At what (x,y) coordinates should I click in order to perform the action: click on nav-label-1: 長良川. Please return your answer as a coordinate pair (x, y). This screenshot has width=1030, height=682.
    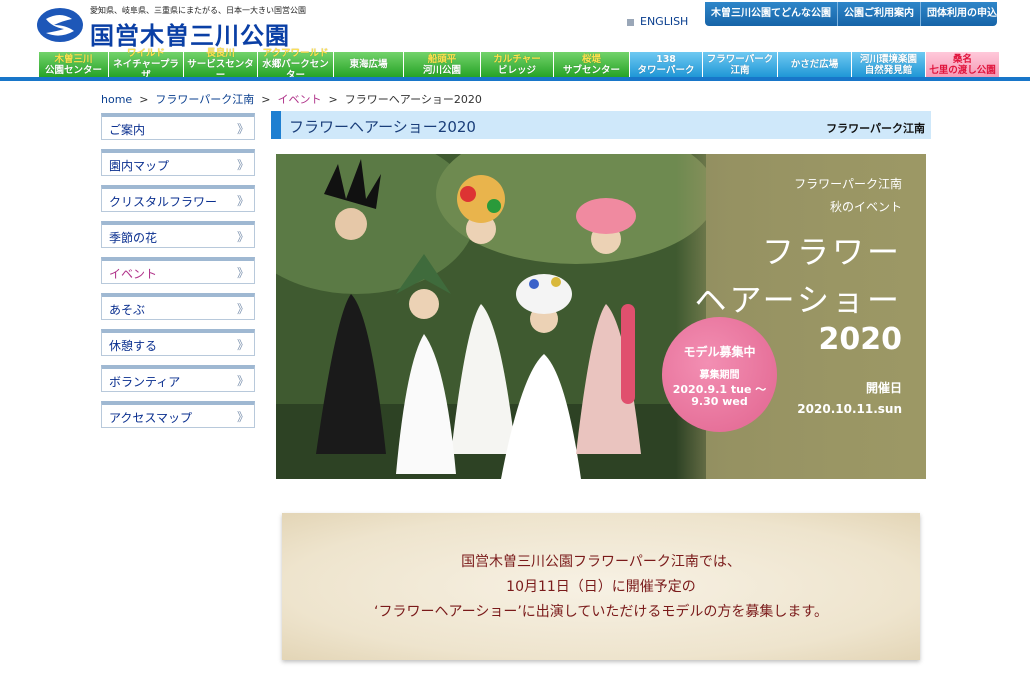
    Looking at the image, I should click on (220, 53).